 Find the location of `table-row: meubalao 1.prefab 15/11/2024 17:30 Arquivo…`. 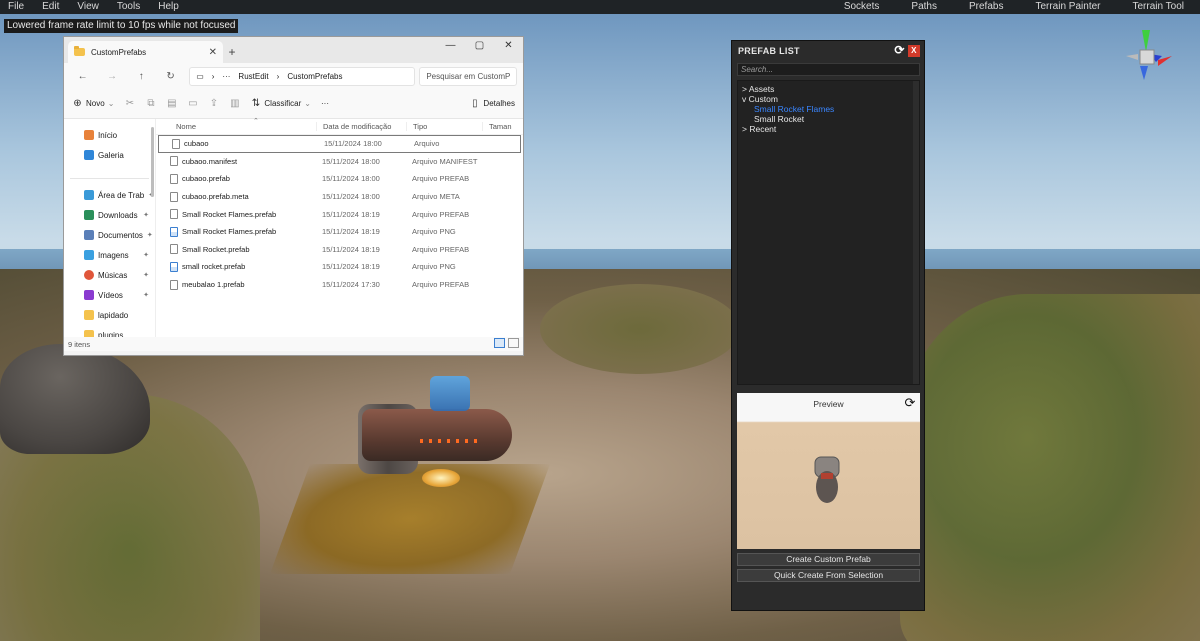

table-row: meubalao 1.prefab 15/11/2024 17:30 Arquivo… is located at coordinates (339, 285).